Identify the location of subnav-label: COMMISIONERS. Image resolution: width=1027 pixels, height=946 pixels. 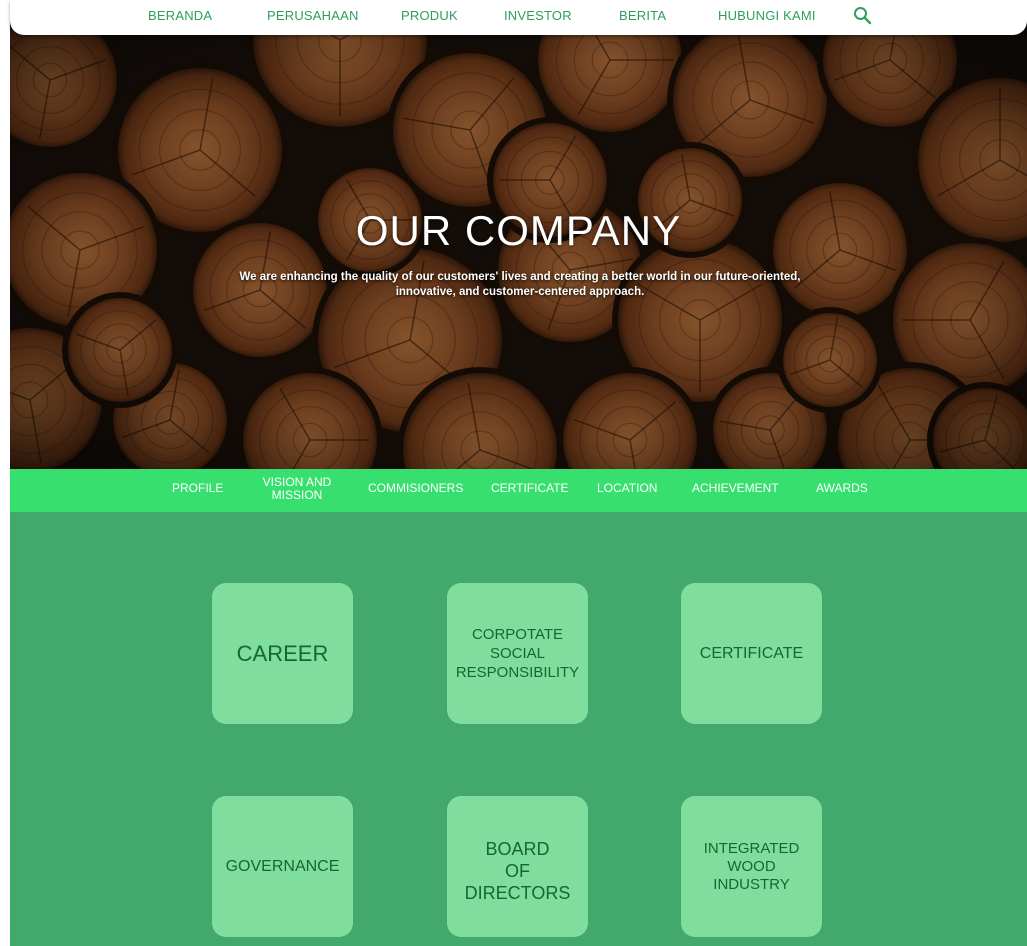
(416, 488).